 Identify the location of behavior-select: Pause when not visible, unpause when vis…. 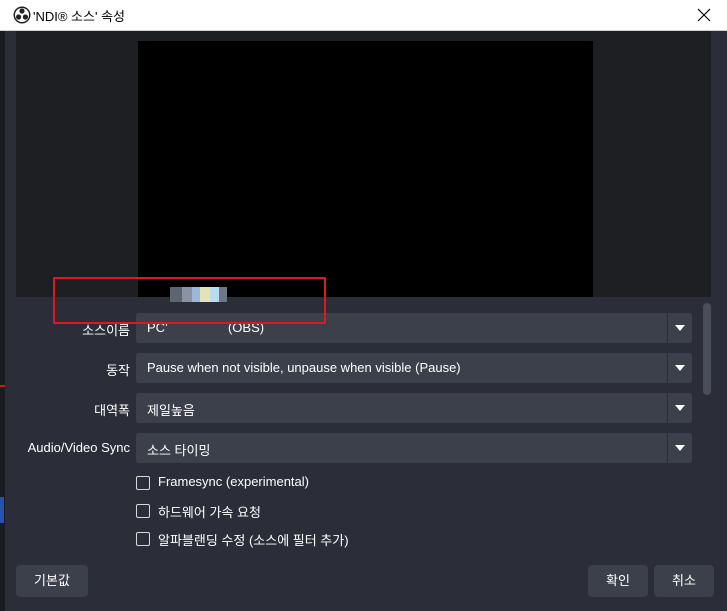
(414, 368).